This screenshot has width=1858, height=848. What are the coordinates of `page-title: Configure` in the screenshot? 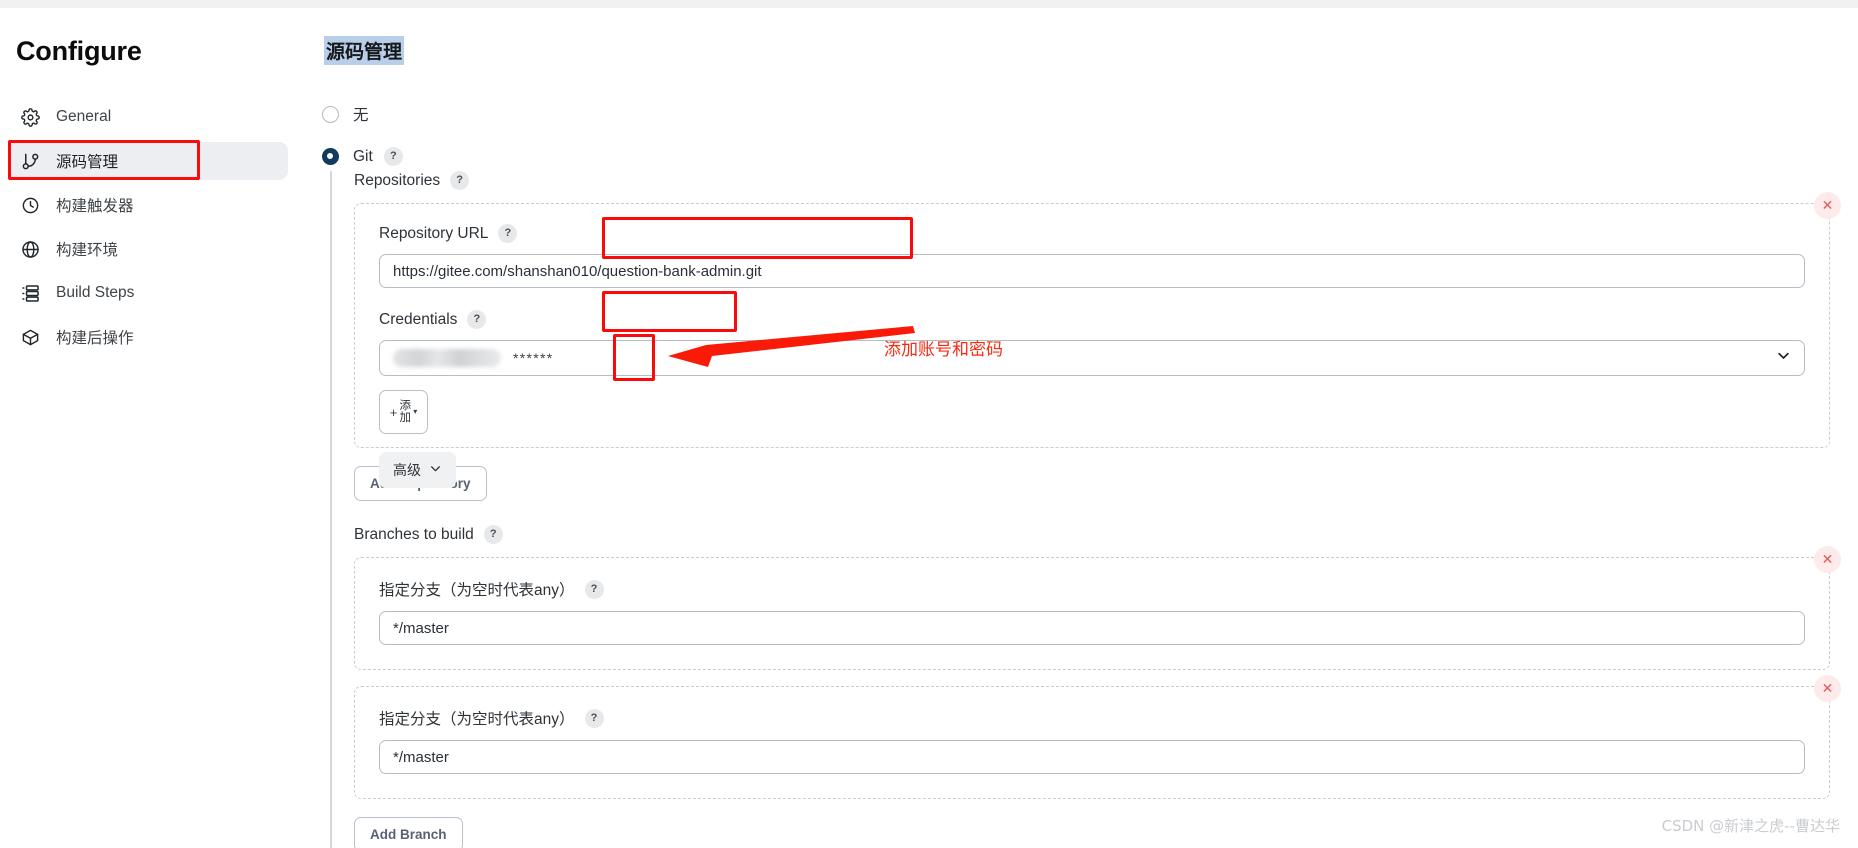 It's located at (79, 51).